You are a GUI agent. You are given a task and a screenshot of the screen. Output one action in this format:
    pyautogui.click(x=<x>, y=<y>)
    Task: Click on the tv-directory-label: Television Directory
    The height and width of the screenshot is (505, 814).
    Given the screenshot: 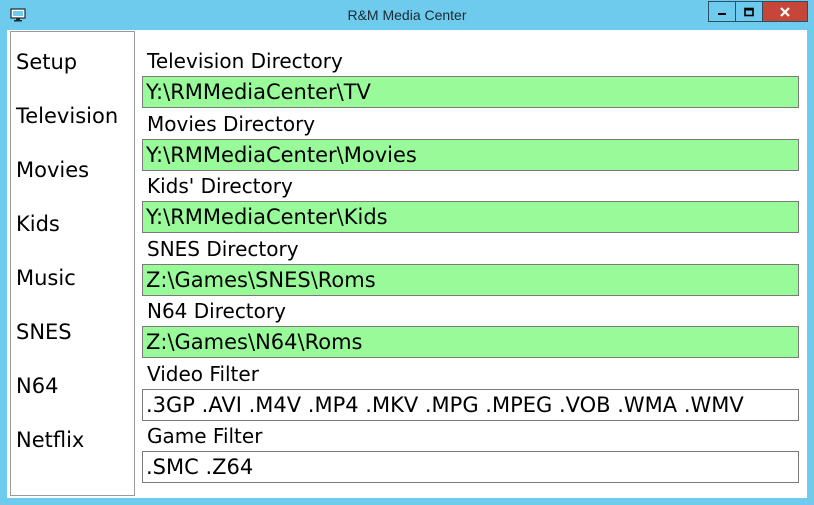 What is the action you would take?
    pyautogui.click(x=245, y=61)
    